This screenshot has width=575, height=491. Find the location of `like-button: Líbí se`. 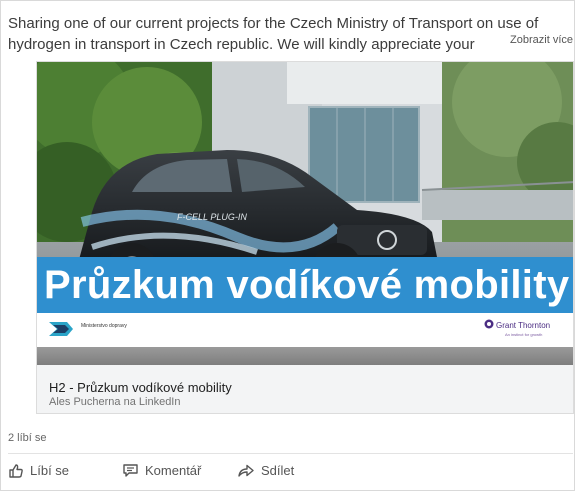

like-button: Líbí se is located at coordinates (39, 470).